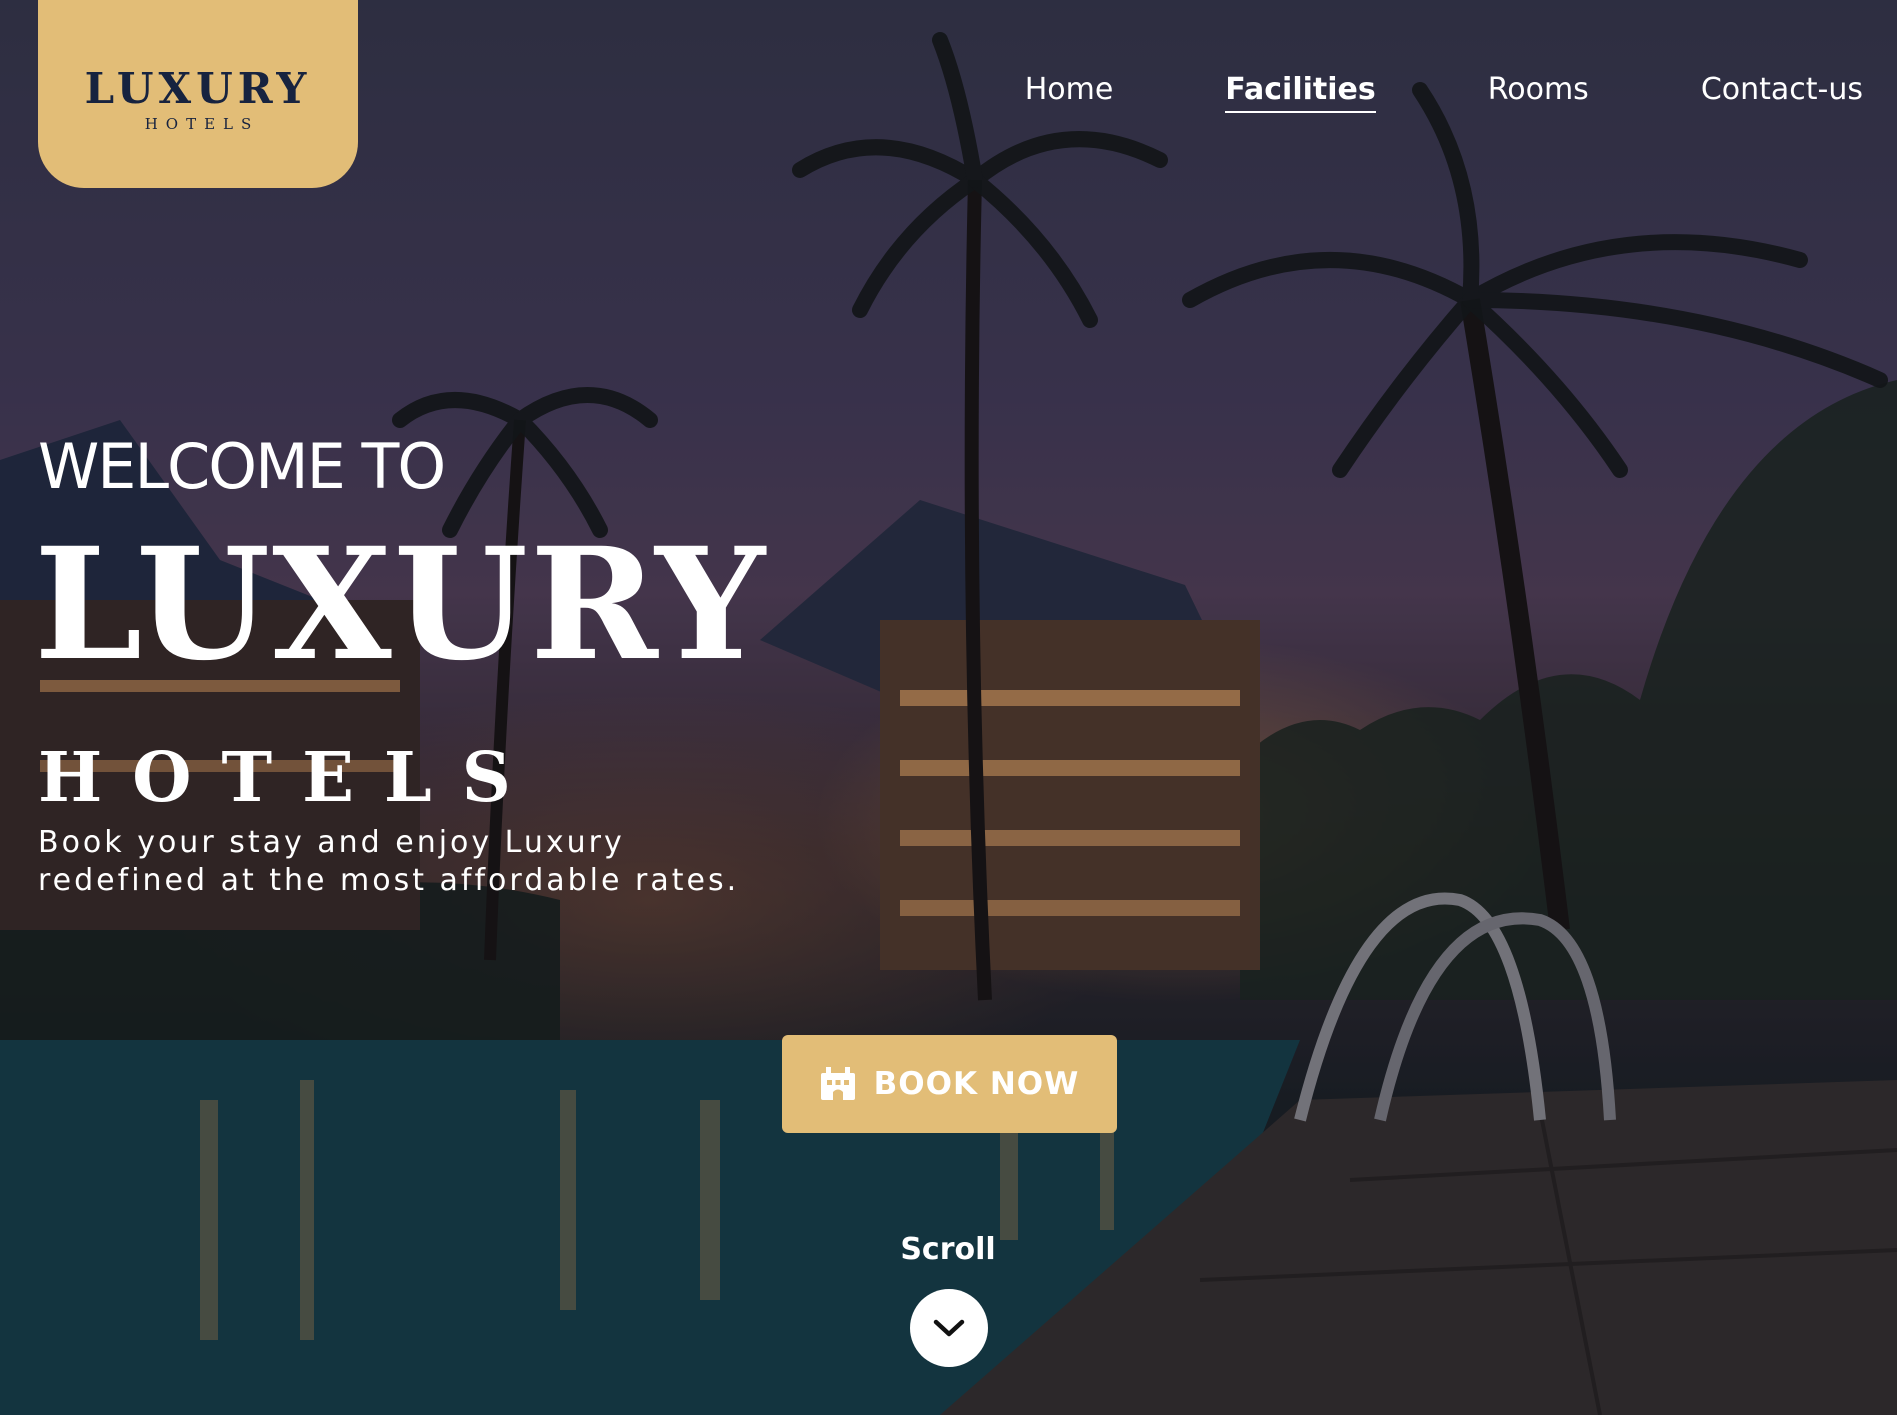 The height and width of the screenshot is (1415, 1897). What do you see at coordinates (1300, 92) in the screenshot?
I see `nav-item-facilities: Facilities` at bounding box center [1300, 92].